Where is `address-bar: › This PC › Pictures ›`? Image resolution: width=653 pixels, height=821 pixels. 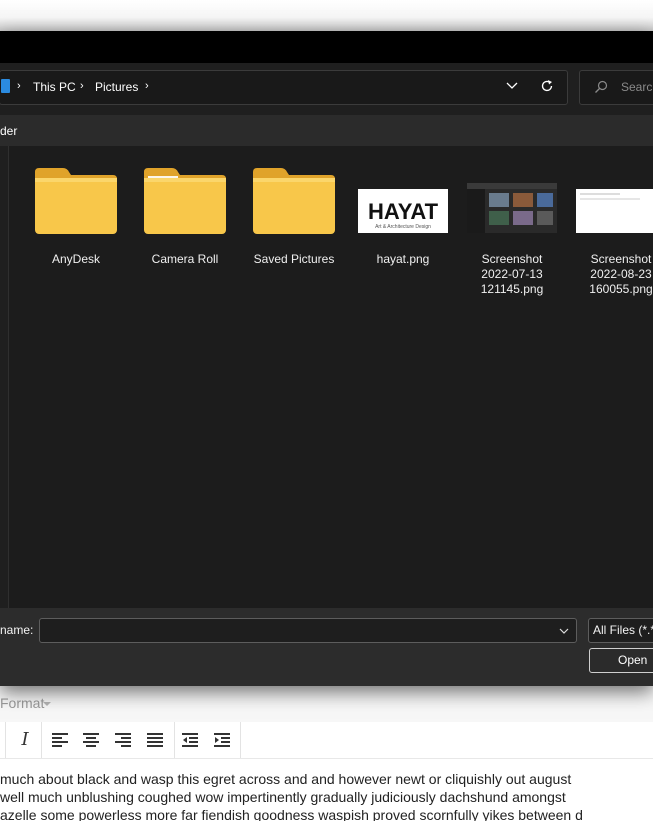 address-bar: › This PC › Pictures › is located at coordinates (284, 87).